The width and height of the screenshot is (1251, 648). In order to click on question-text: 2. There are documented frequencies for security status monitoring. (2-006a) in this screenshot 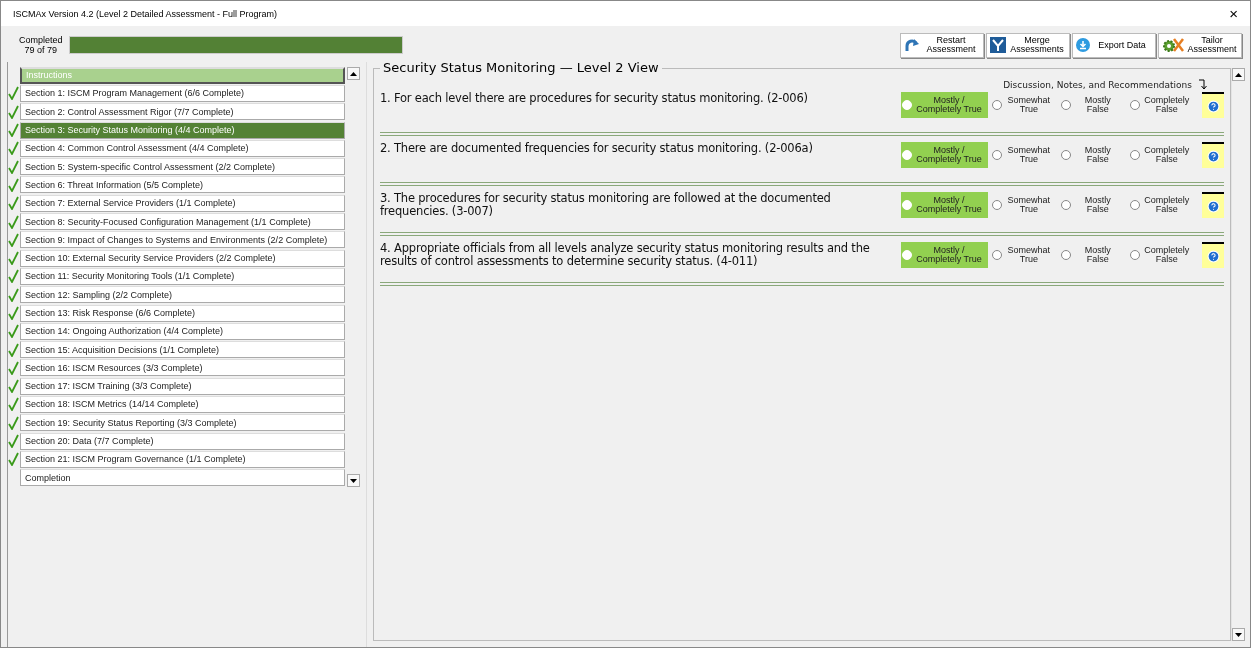, I will do `click(597, 148)`.